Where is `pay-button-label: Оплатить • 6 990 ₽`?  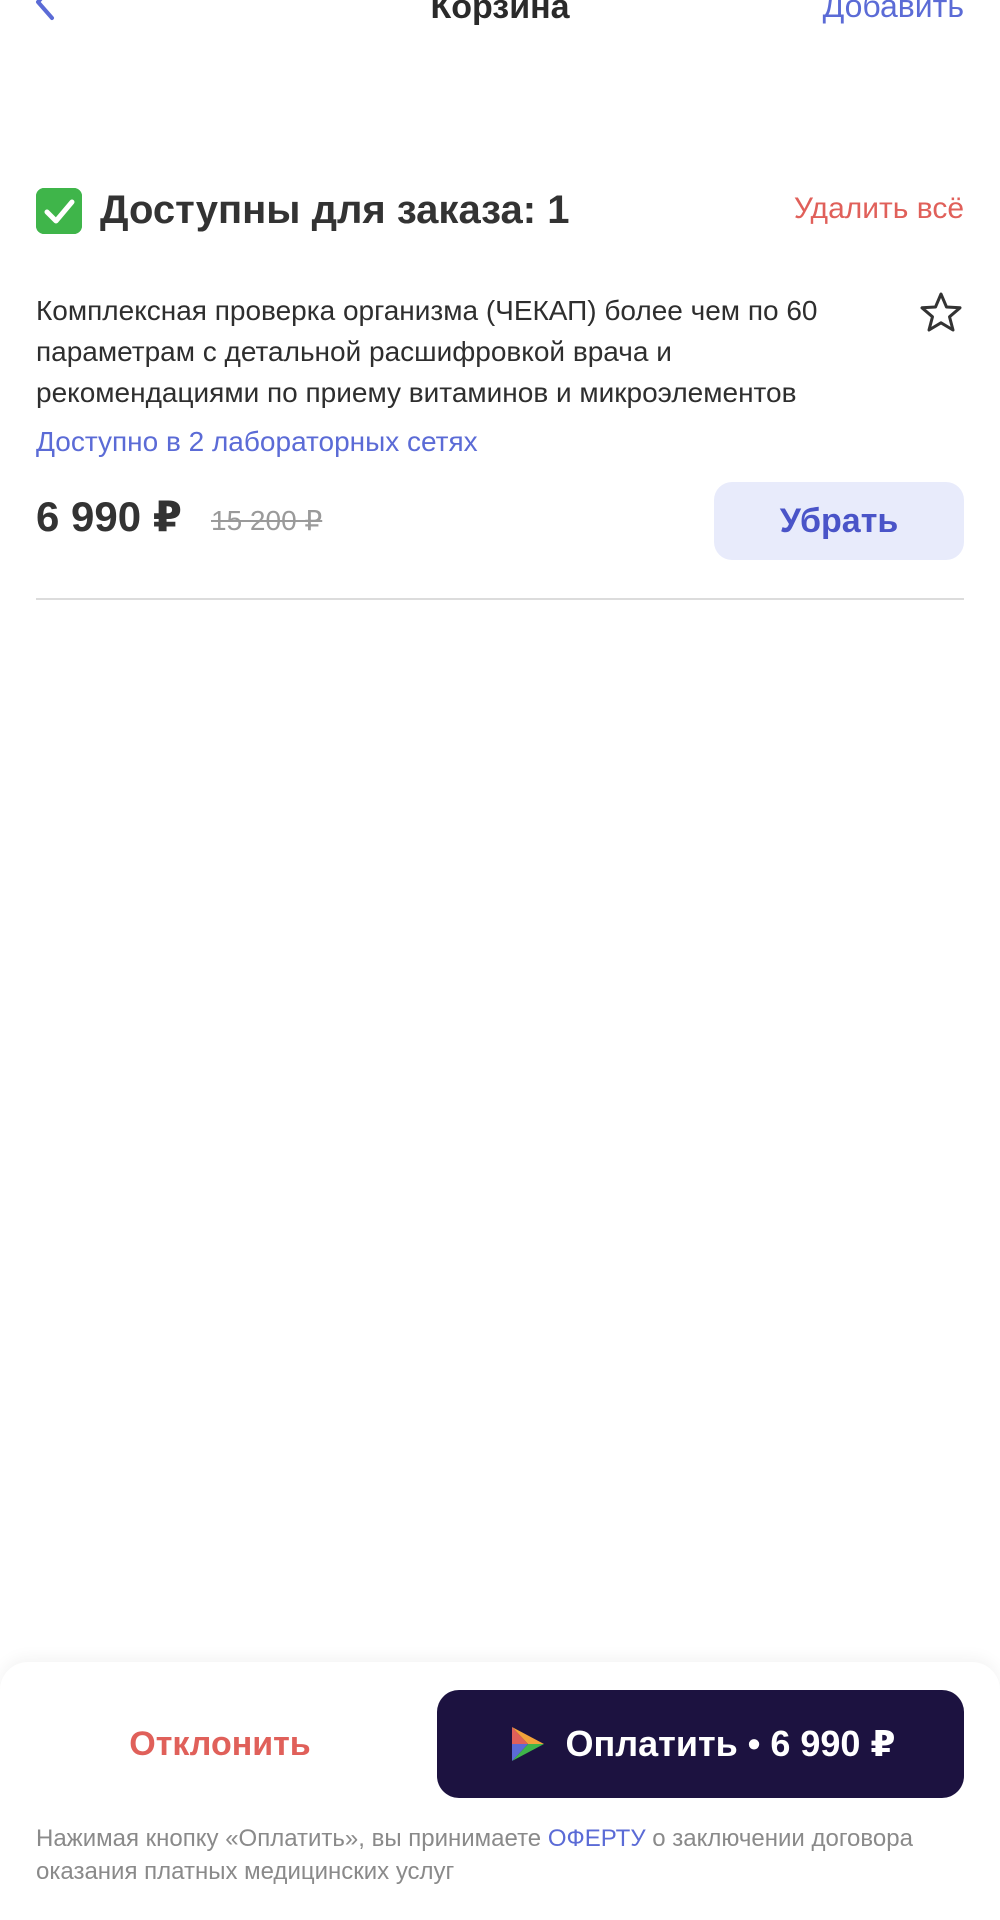
pay-button-label: Оплатить • 6 990 ₽ is located at coordinates (730, 1743).